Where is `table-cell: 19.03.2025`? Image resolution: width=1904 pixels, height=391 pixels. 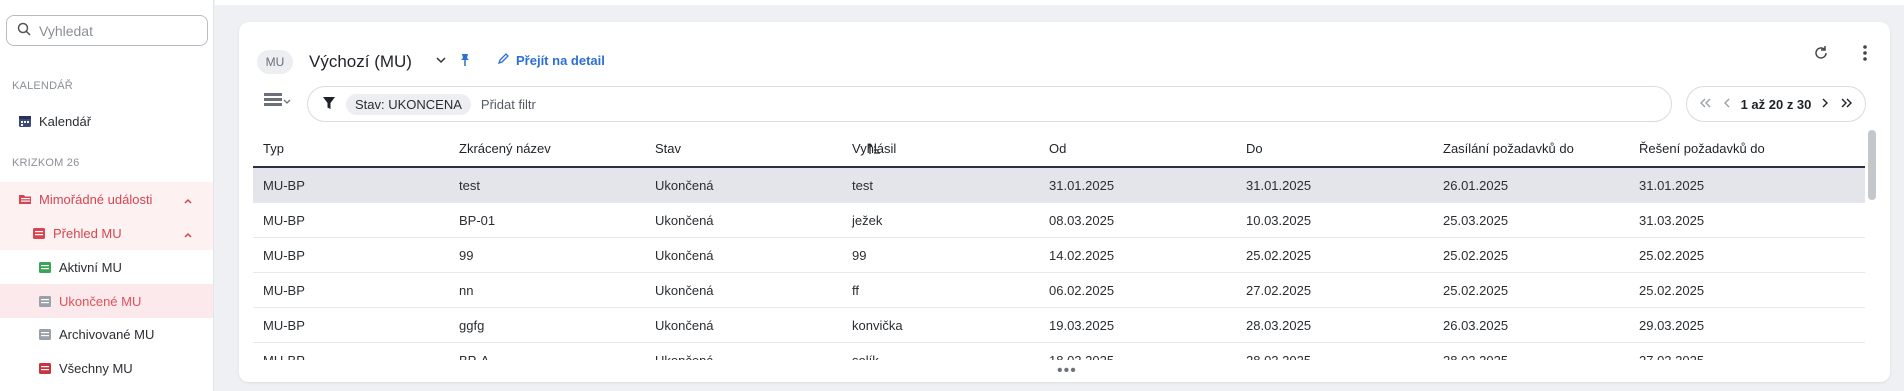 table-cell: 19.03.2025 is located at coordinates (1082, 325).